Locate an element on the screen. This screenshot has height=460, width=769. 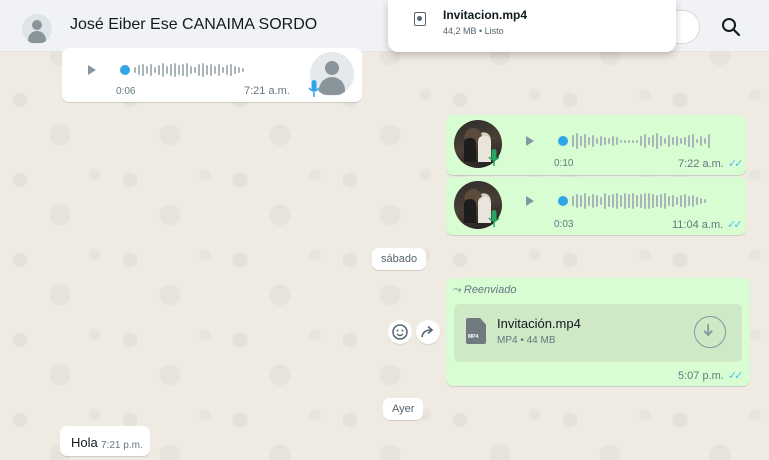
download-file-name: Invitacion.mp4 is located at coordinates (485, 15).